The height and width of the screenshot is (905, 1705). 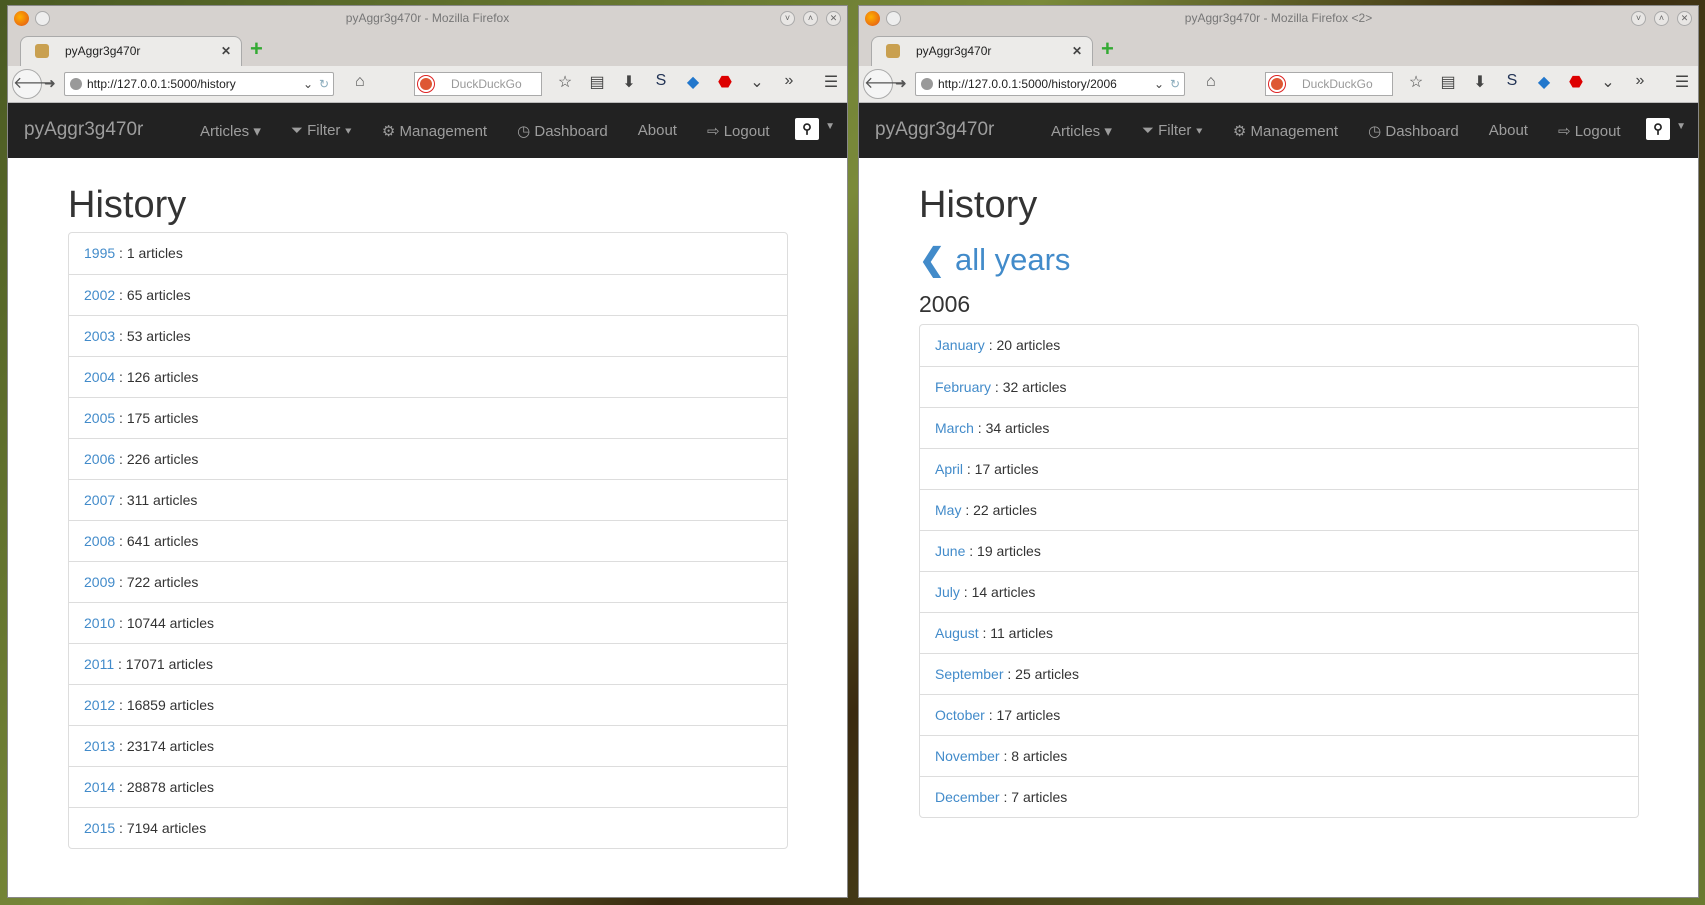 I want to click on year-link: 2007, so click(x=99, y=500).